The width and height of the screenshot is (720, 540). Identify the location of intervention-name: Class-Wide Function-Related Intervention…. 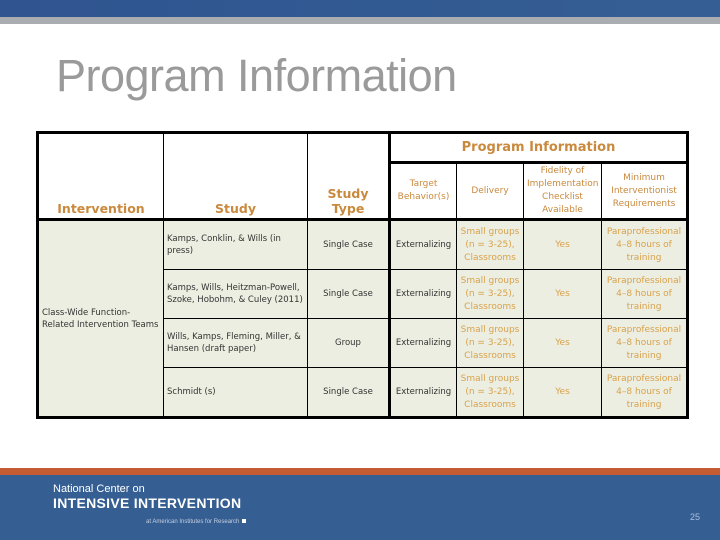
(100, 318).